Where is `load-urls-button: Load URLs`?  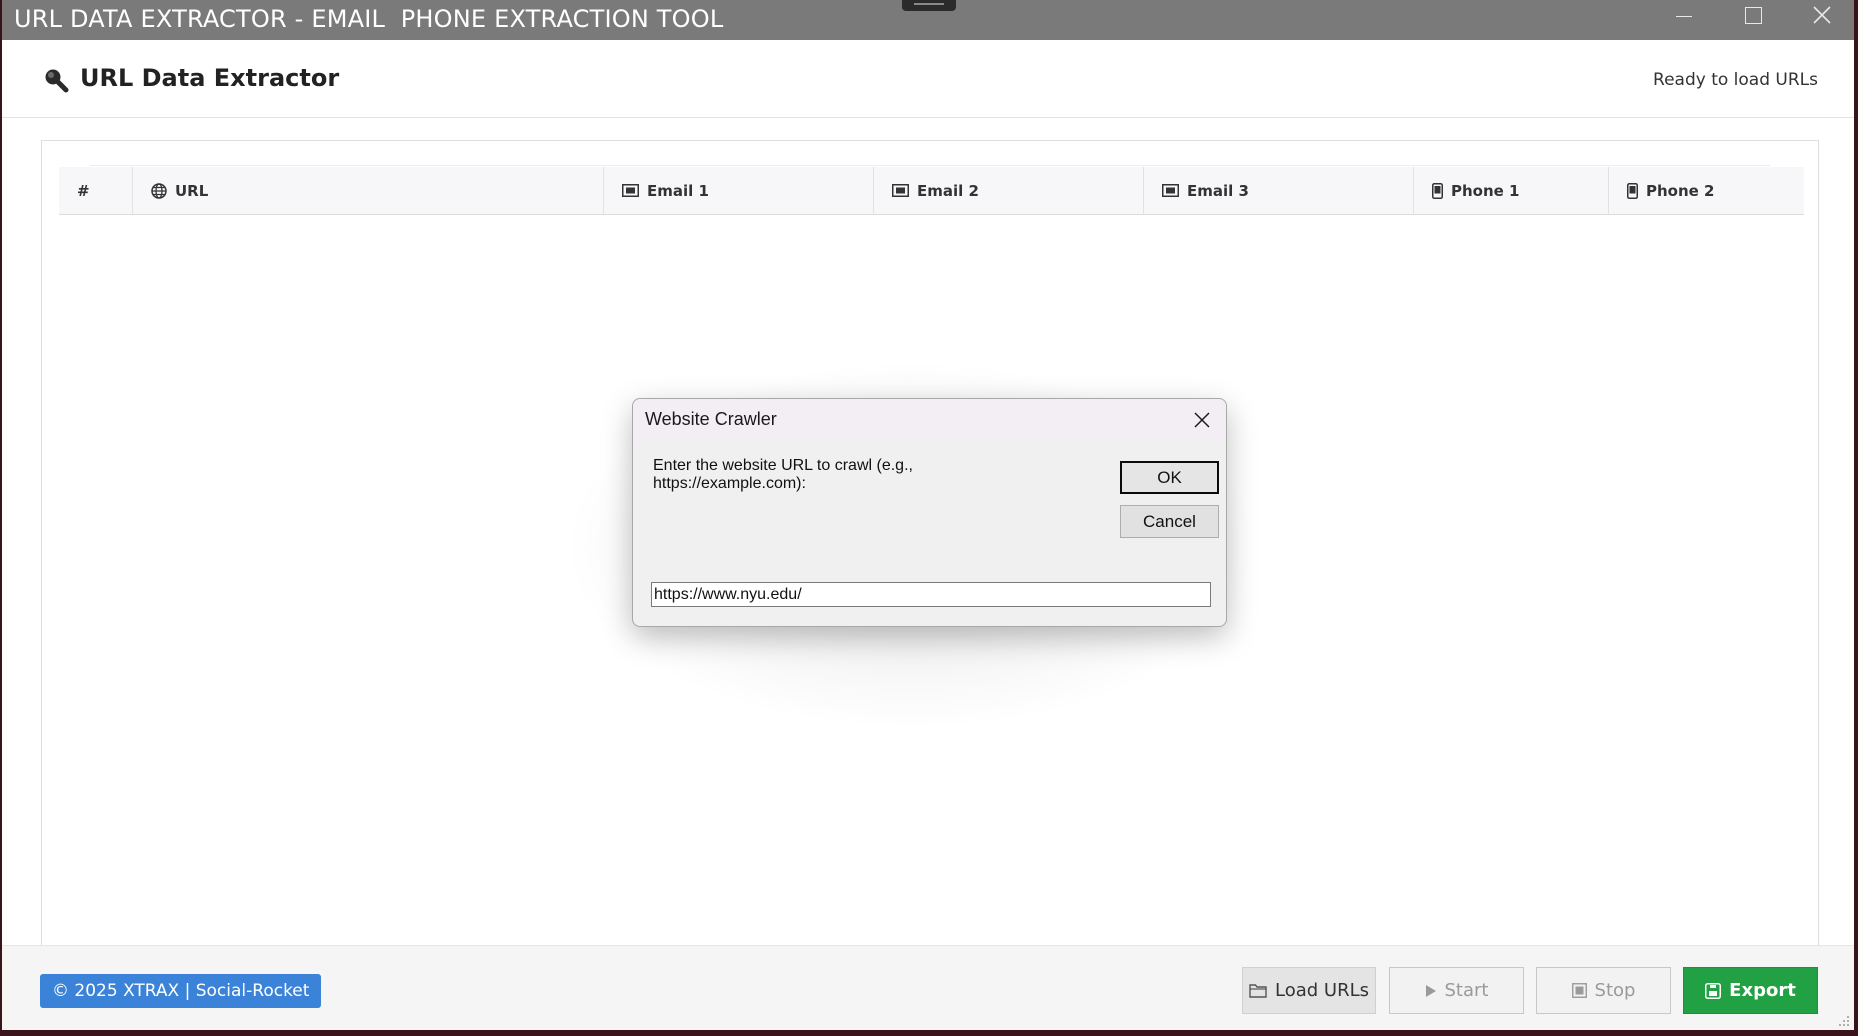
load-urls-button: Load URLs is located at coordinates (1309, 990).